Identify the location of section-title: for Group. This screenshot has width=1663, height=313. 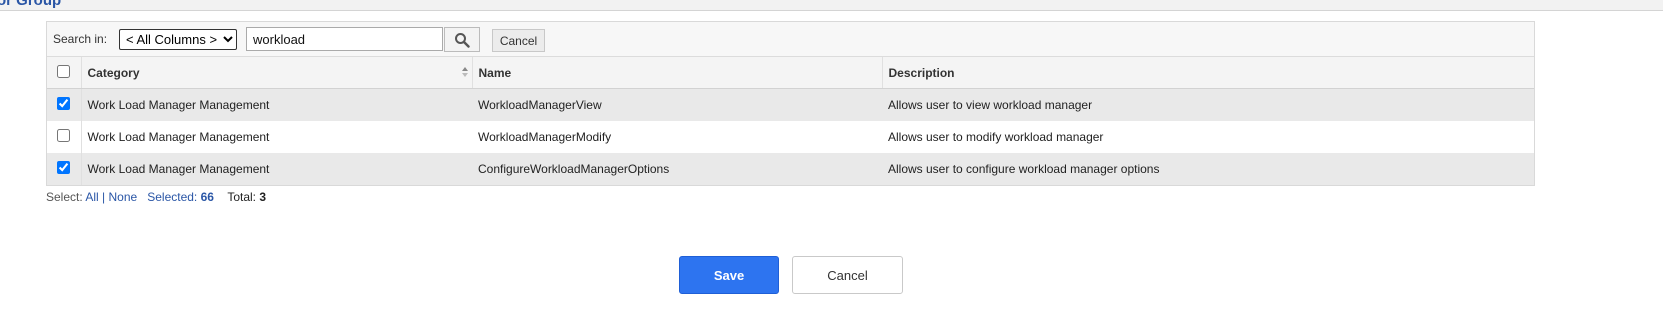
(31, 4).